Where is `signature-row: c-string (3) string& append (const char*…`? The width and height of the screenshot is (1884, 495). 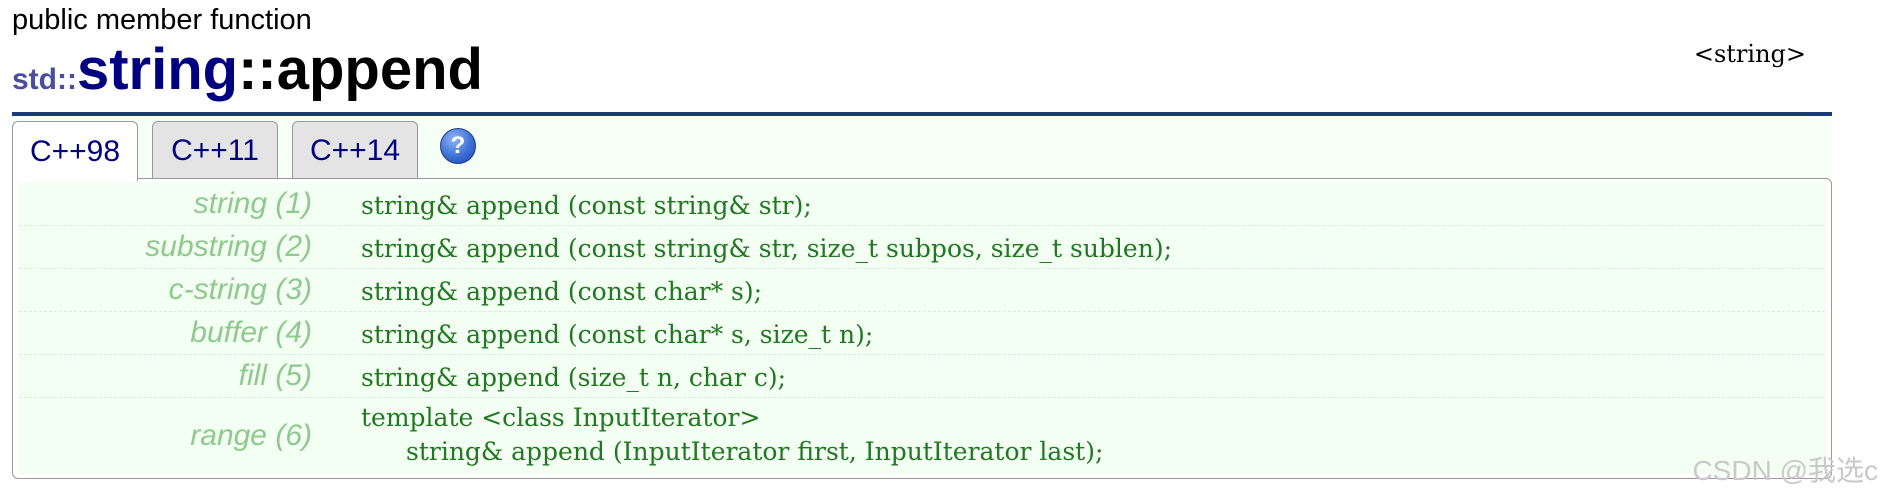 signature-row: c-string (3) string& append (const char*… is located at coordinates (922, 290).